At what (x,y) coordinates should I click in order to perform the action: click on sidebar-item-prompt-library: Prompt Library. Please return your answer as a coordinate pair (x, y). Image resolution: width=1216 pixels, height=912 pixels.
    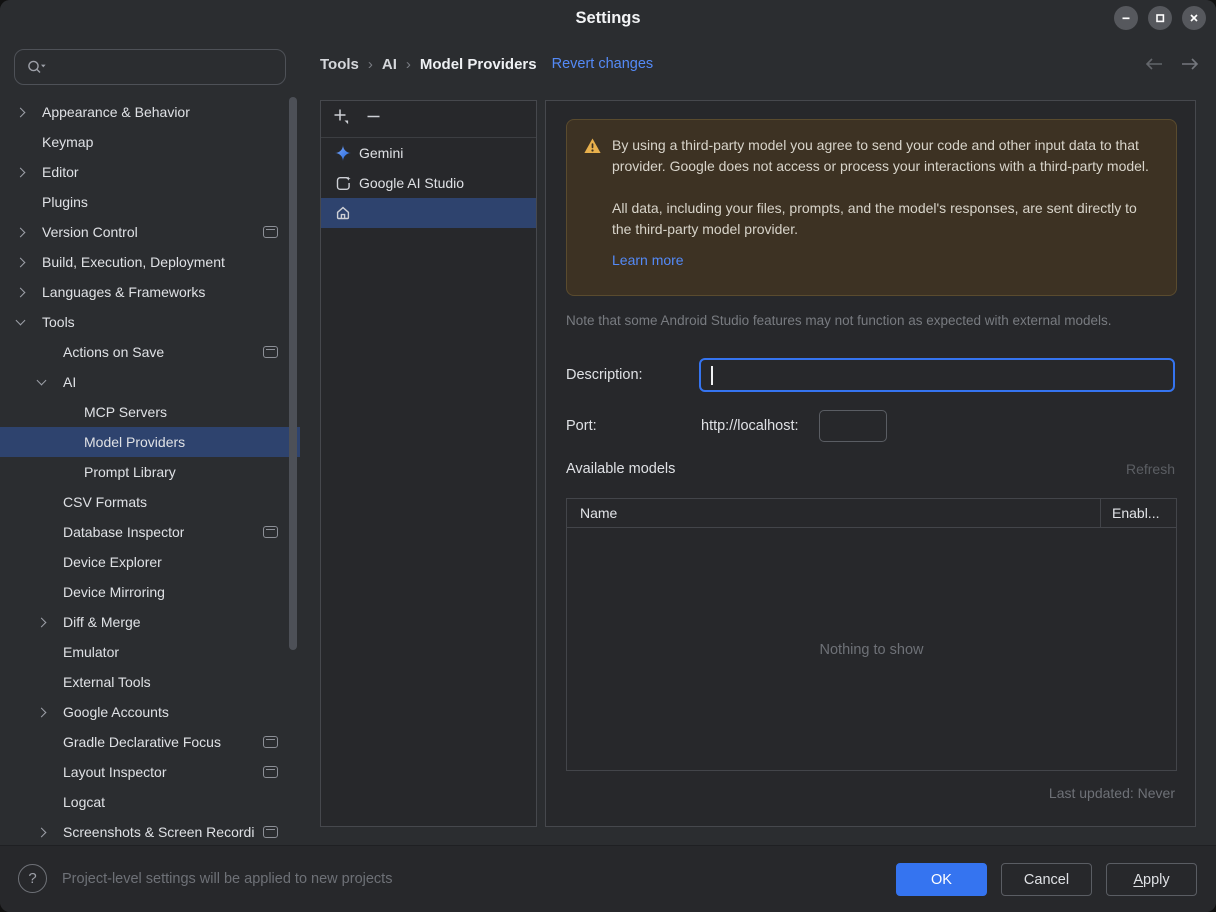
    Looking at the image, I should click on (150, 472).